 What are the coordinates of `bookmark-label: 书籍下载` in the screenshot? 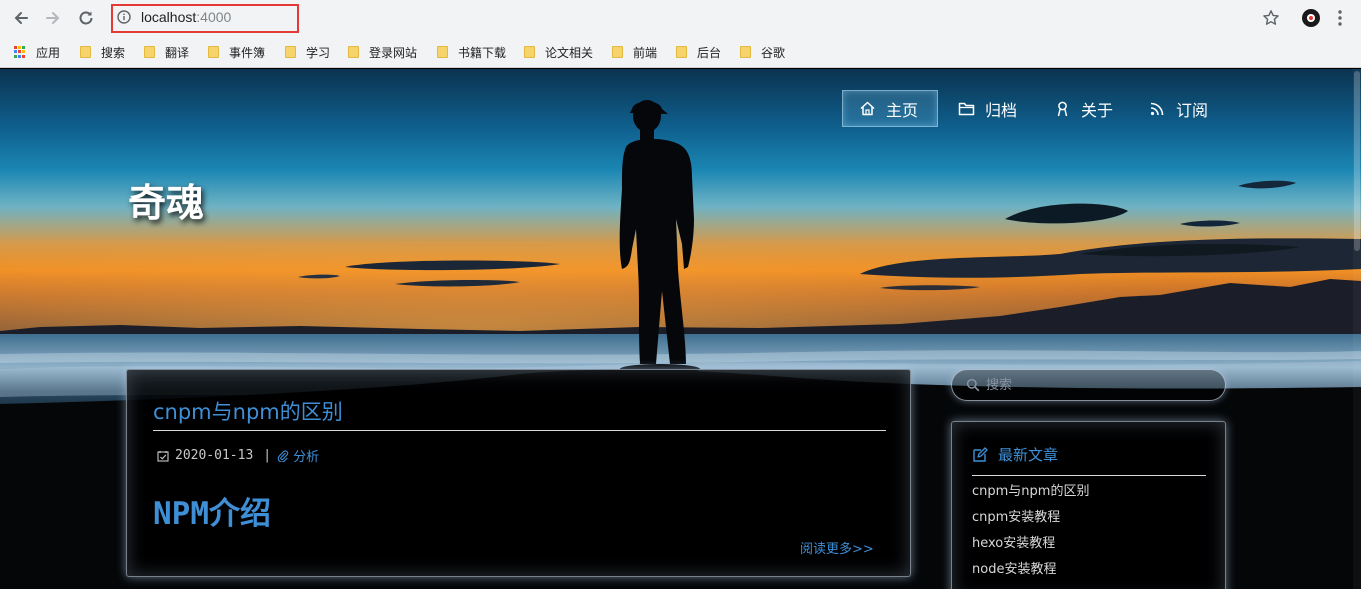 It's located at (482, 52).